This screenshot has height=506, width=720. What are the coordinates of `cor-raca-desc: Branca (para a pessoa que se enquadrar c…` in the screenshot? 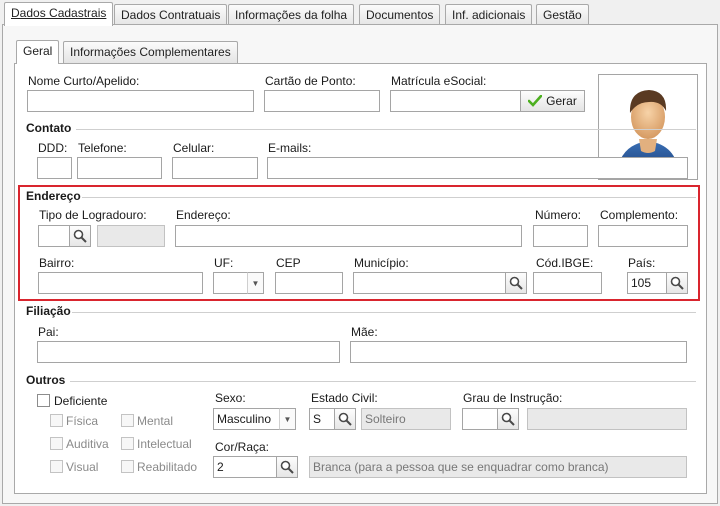 It's located at (498, 467).